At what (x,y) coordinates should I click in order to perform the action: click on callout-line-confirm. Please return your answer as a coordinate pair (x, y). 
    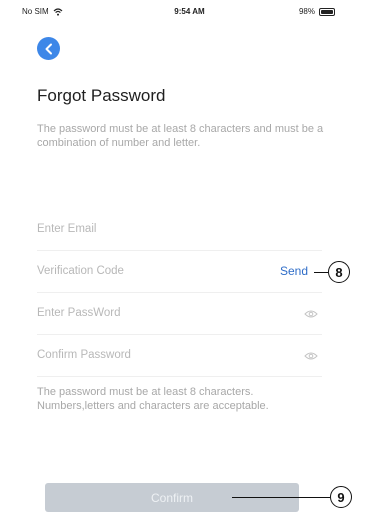
    Looking at the image, I should click on (281, 497).